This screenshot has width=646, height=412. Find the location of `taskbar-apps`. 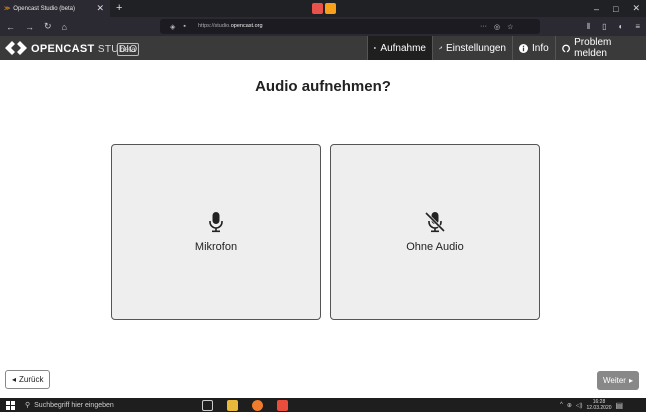

taskbar-apps is located at coordinates (245, 405).